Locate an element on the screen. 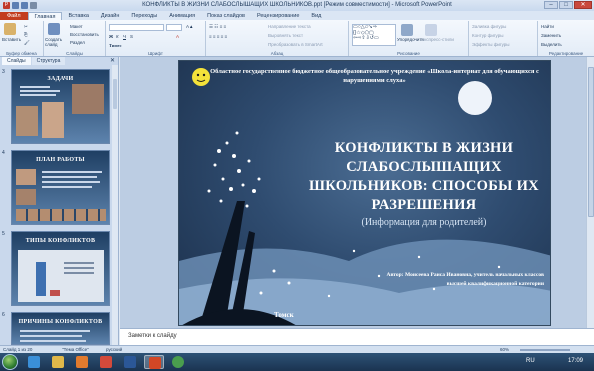 This screenshot has width=594, height=371. slides-pane-scrollbar is located at coordinates (115, 205).